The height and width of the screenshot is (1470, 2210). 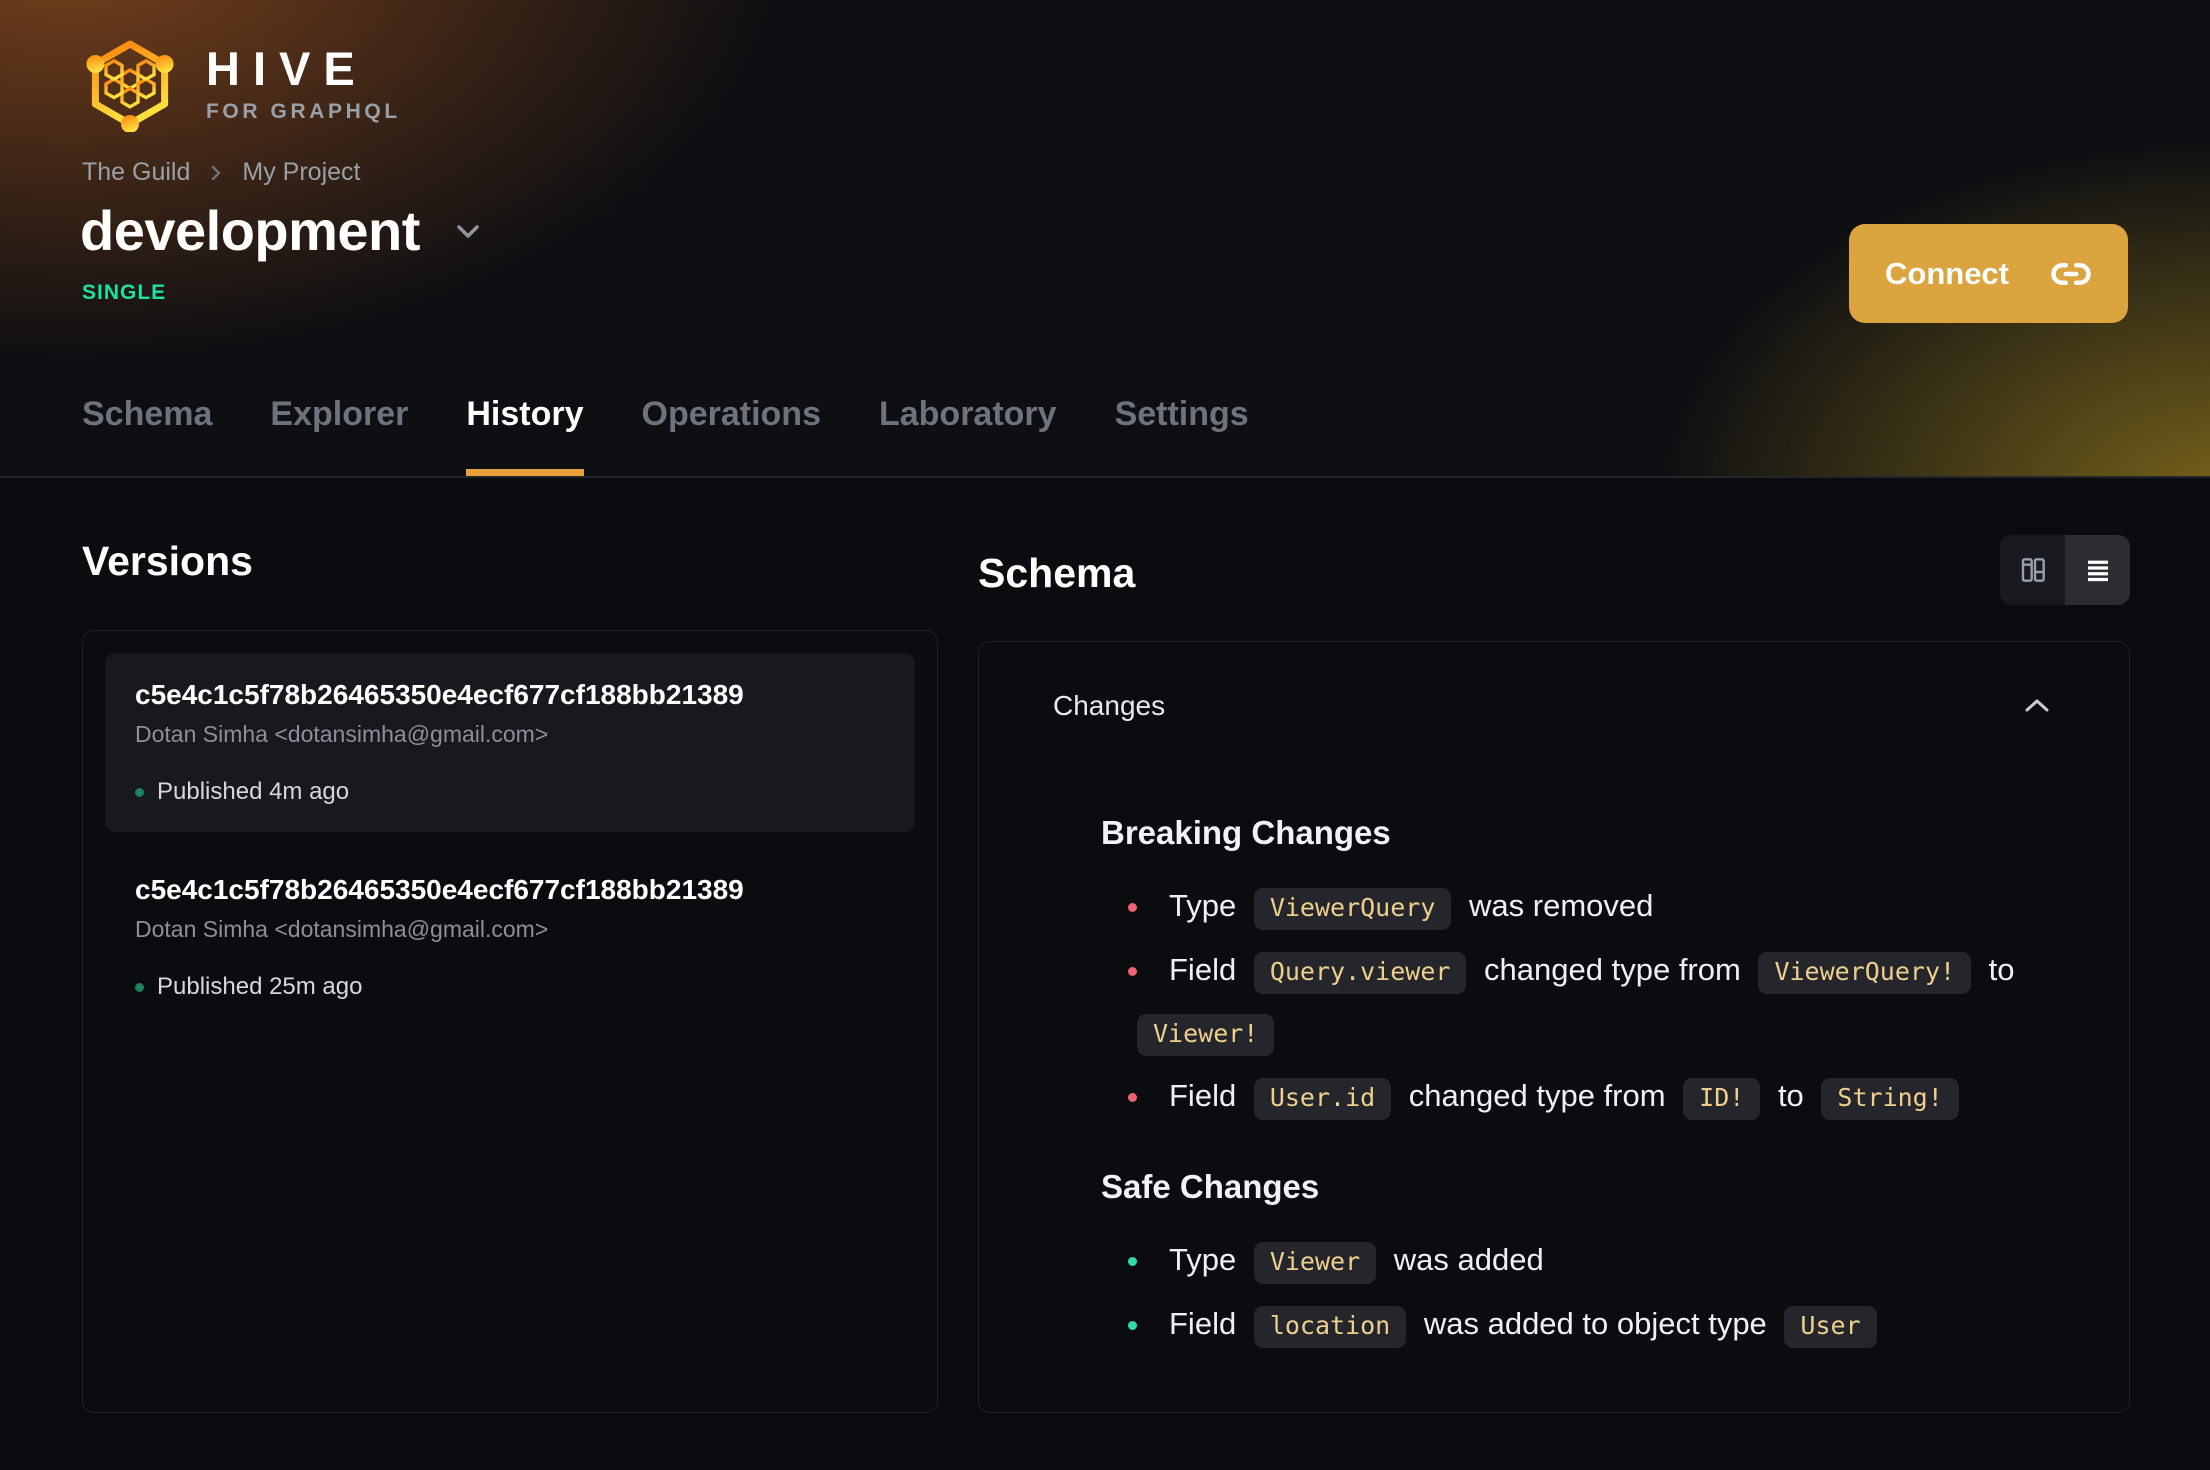 What do you see at coordinates (167, 561) in the screenshot?
I see `versions-heading: Versions` at bounding box center [167, 561].